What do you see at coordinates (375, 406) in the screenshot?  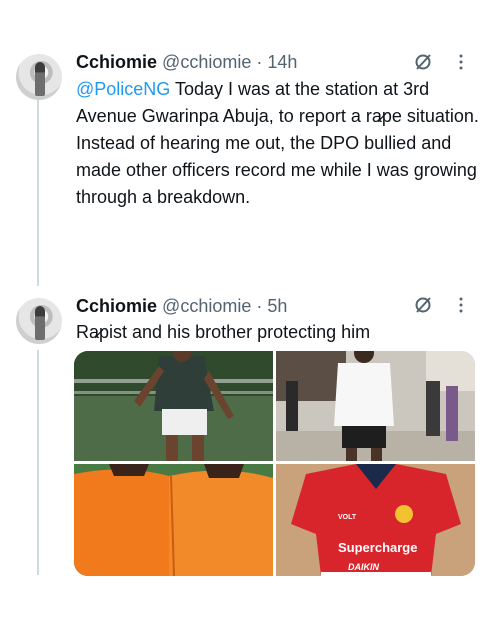 I see `photo-man-white-shirt` at bounding box center [375, 406].